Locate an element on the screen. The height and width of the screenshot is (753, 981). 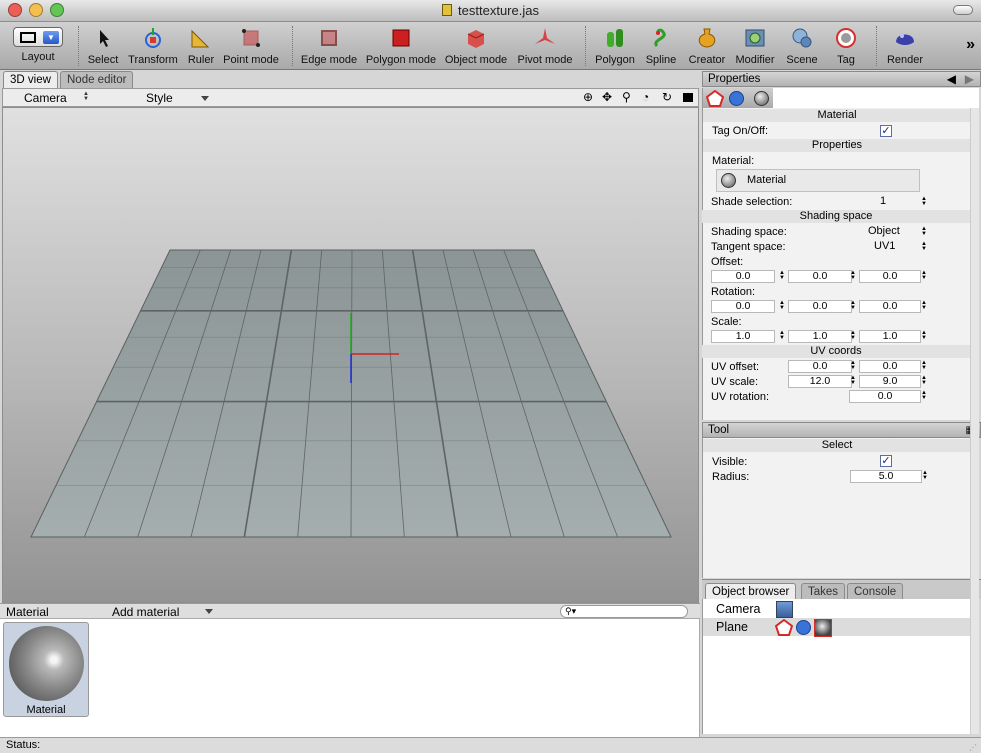
material-link-field: Material is located at coordinates (818, 180).